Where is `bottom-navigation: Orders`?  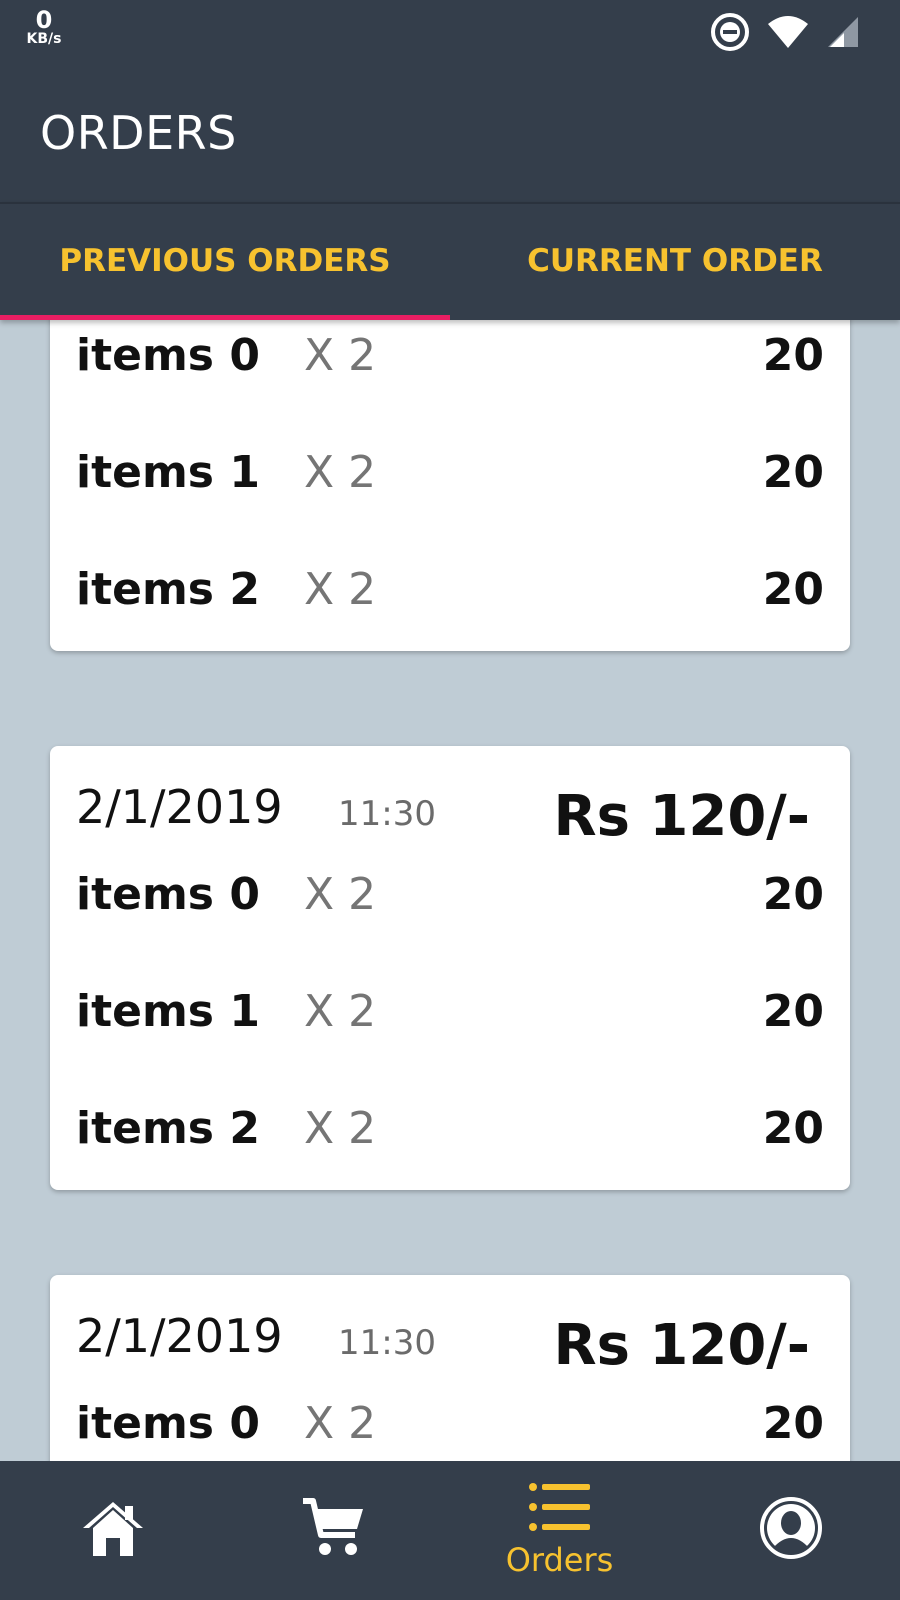
bottom-navigation: Orders is located at coordinates (450, 1530).